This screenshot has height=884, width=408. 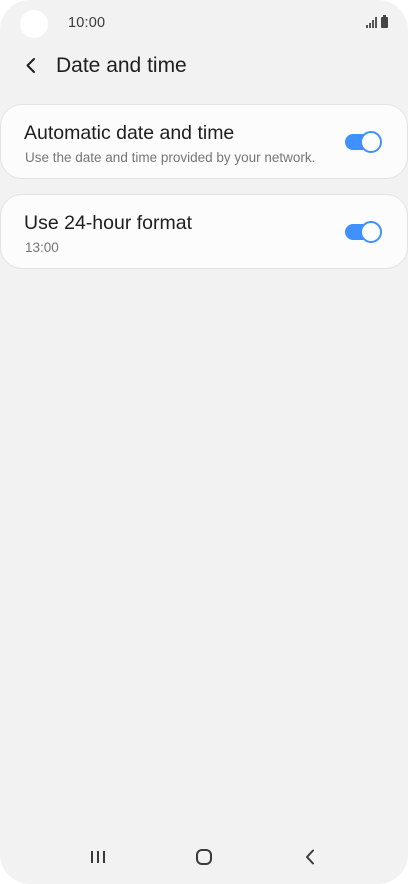 I want to click on back-button, so click(x=32, y=65).